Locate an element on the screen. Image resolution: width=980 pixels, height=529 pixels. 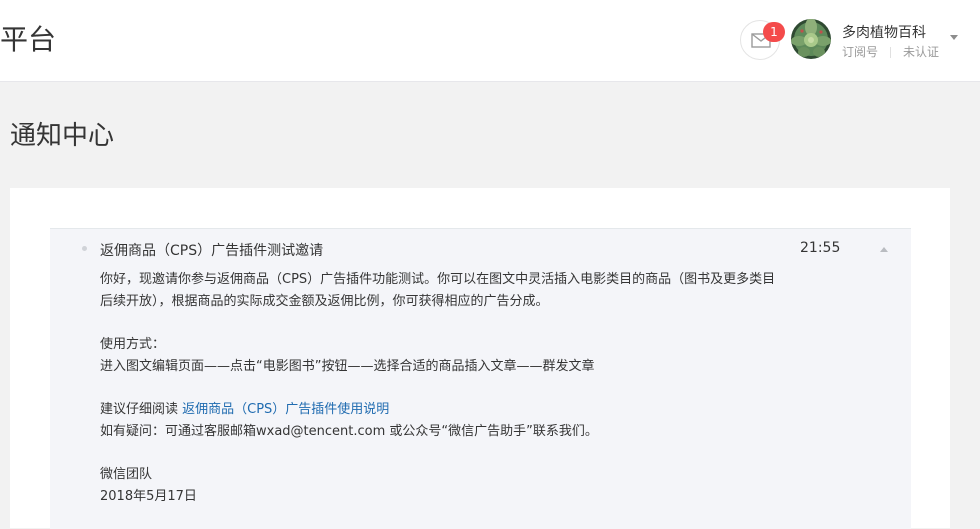
verification-status: 未认证 is located at coordinates (921, 52).